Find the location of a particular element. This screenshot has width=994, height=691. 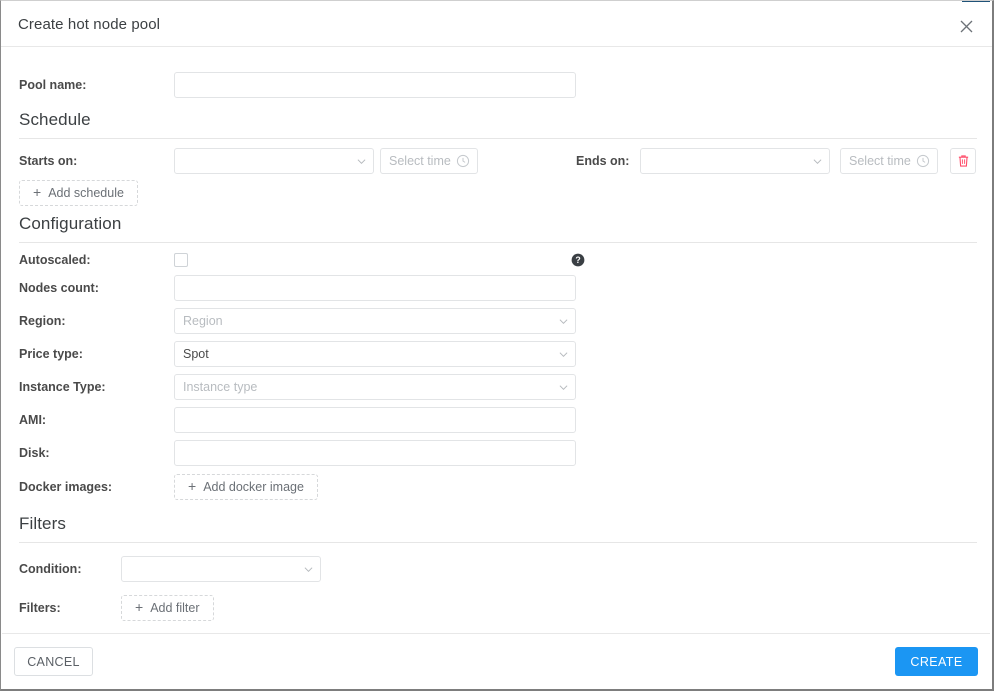

condition-label: Condition: is located at coordinates (50, 569).